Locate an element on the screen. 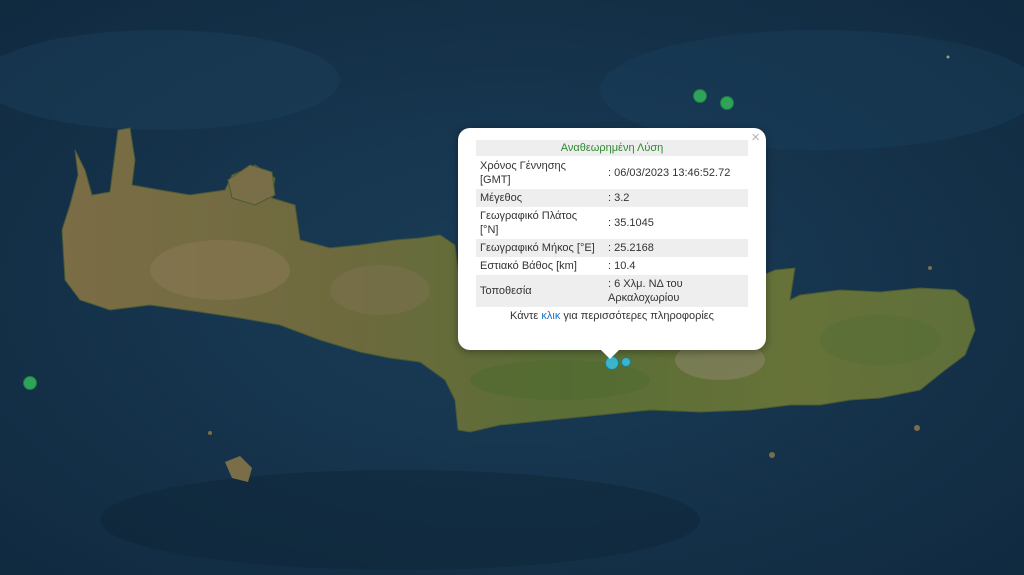  info-row: Εστιακό Βάθος [km] : 10.4 is located at coordinates (612, 266).